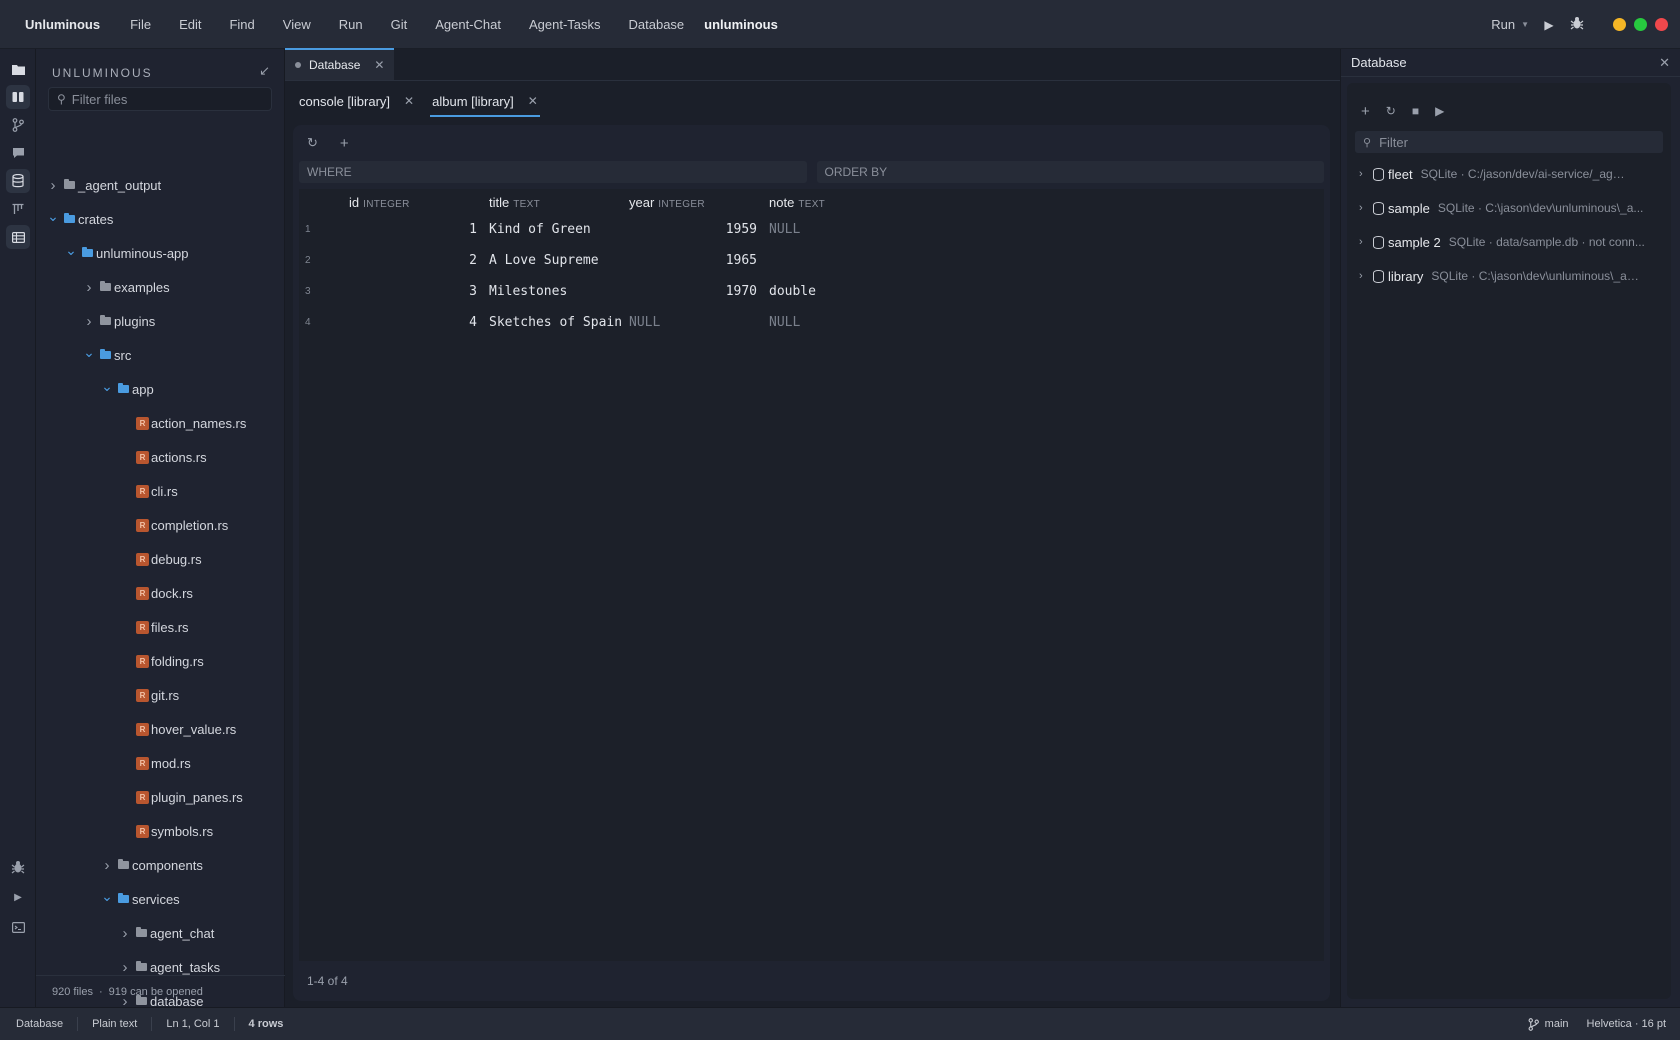  Describe the element at coordinates (1510, 24) in the screenshot. I see `run-config-select: Run ▼` at that location.